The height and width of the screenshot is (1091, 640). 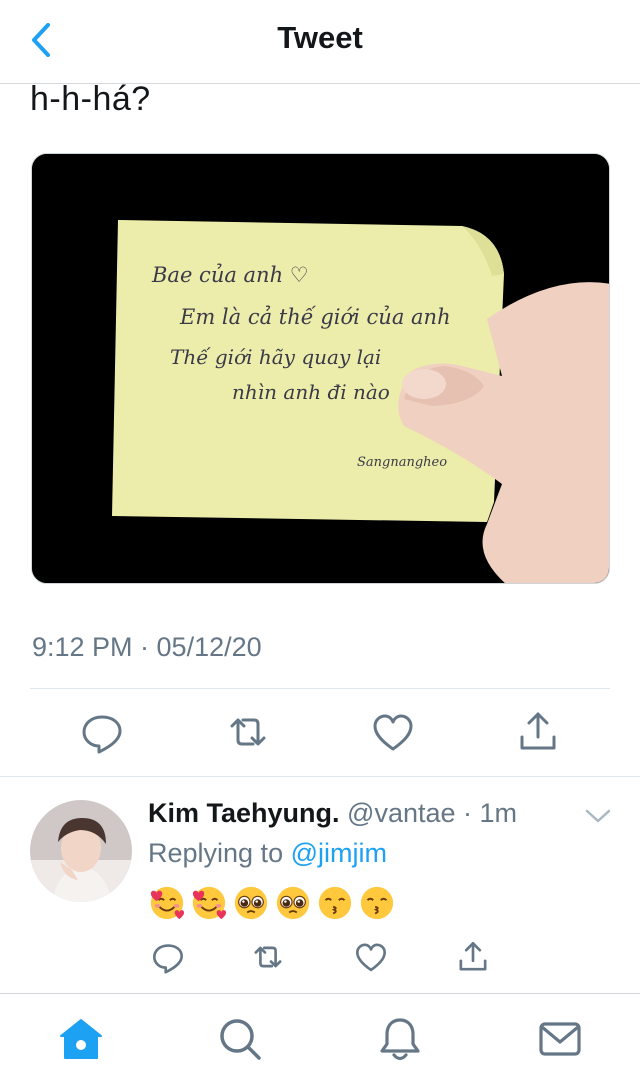 I want to click on note-line-4: nhìn anh đi nào, so click(x=311, y=392).